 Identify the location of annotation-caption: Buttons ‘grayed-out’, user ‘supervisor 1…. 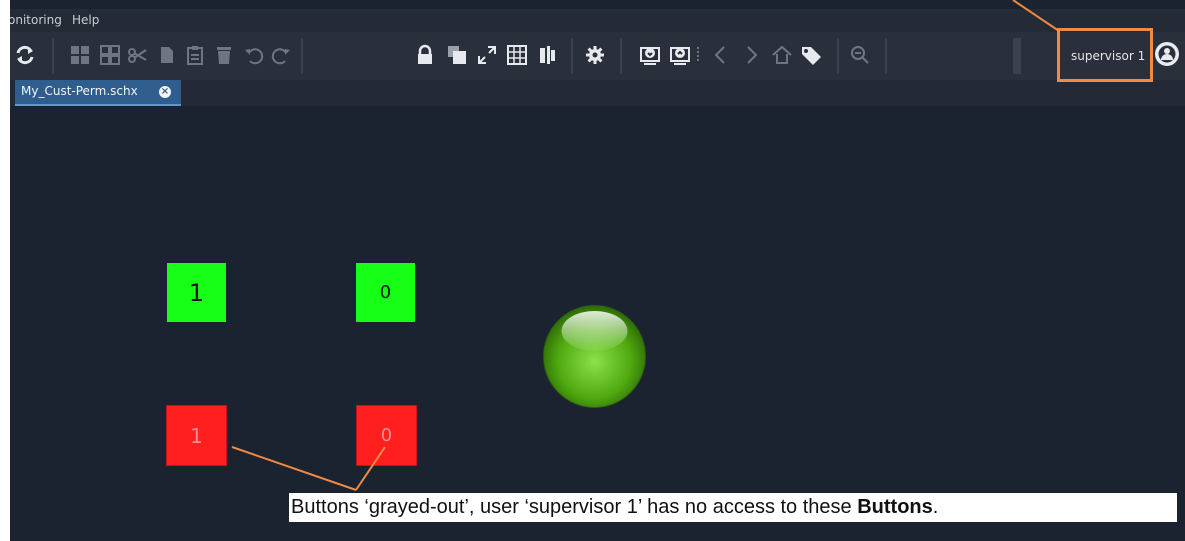
(614, 507).